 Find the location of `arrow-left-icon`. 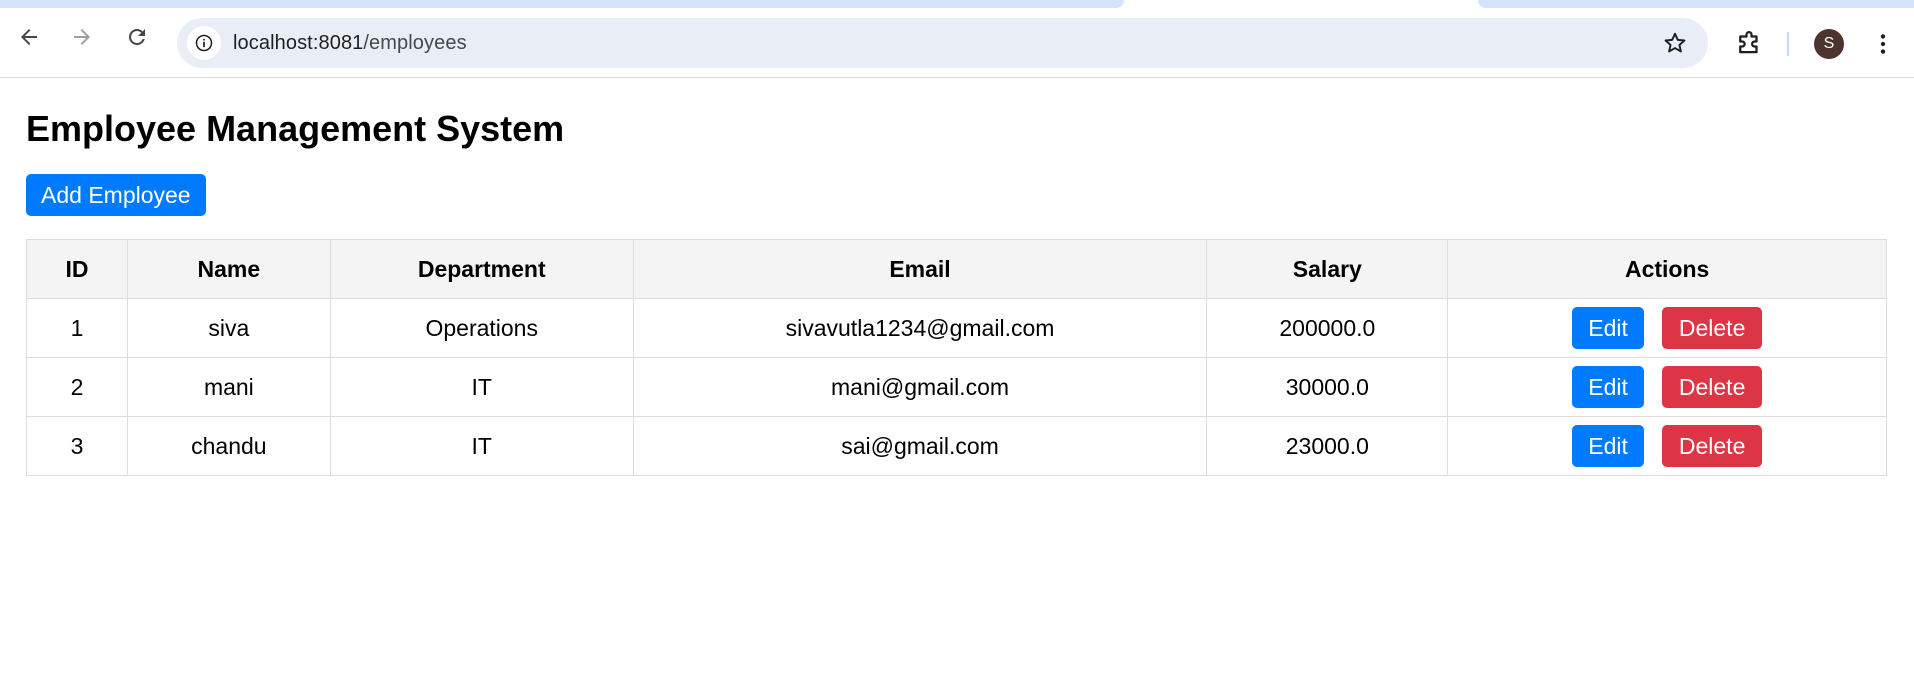

arrow-left-icon is located at coordinates (29, 37).